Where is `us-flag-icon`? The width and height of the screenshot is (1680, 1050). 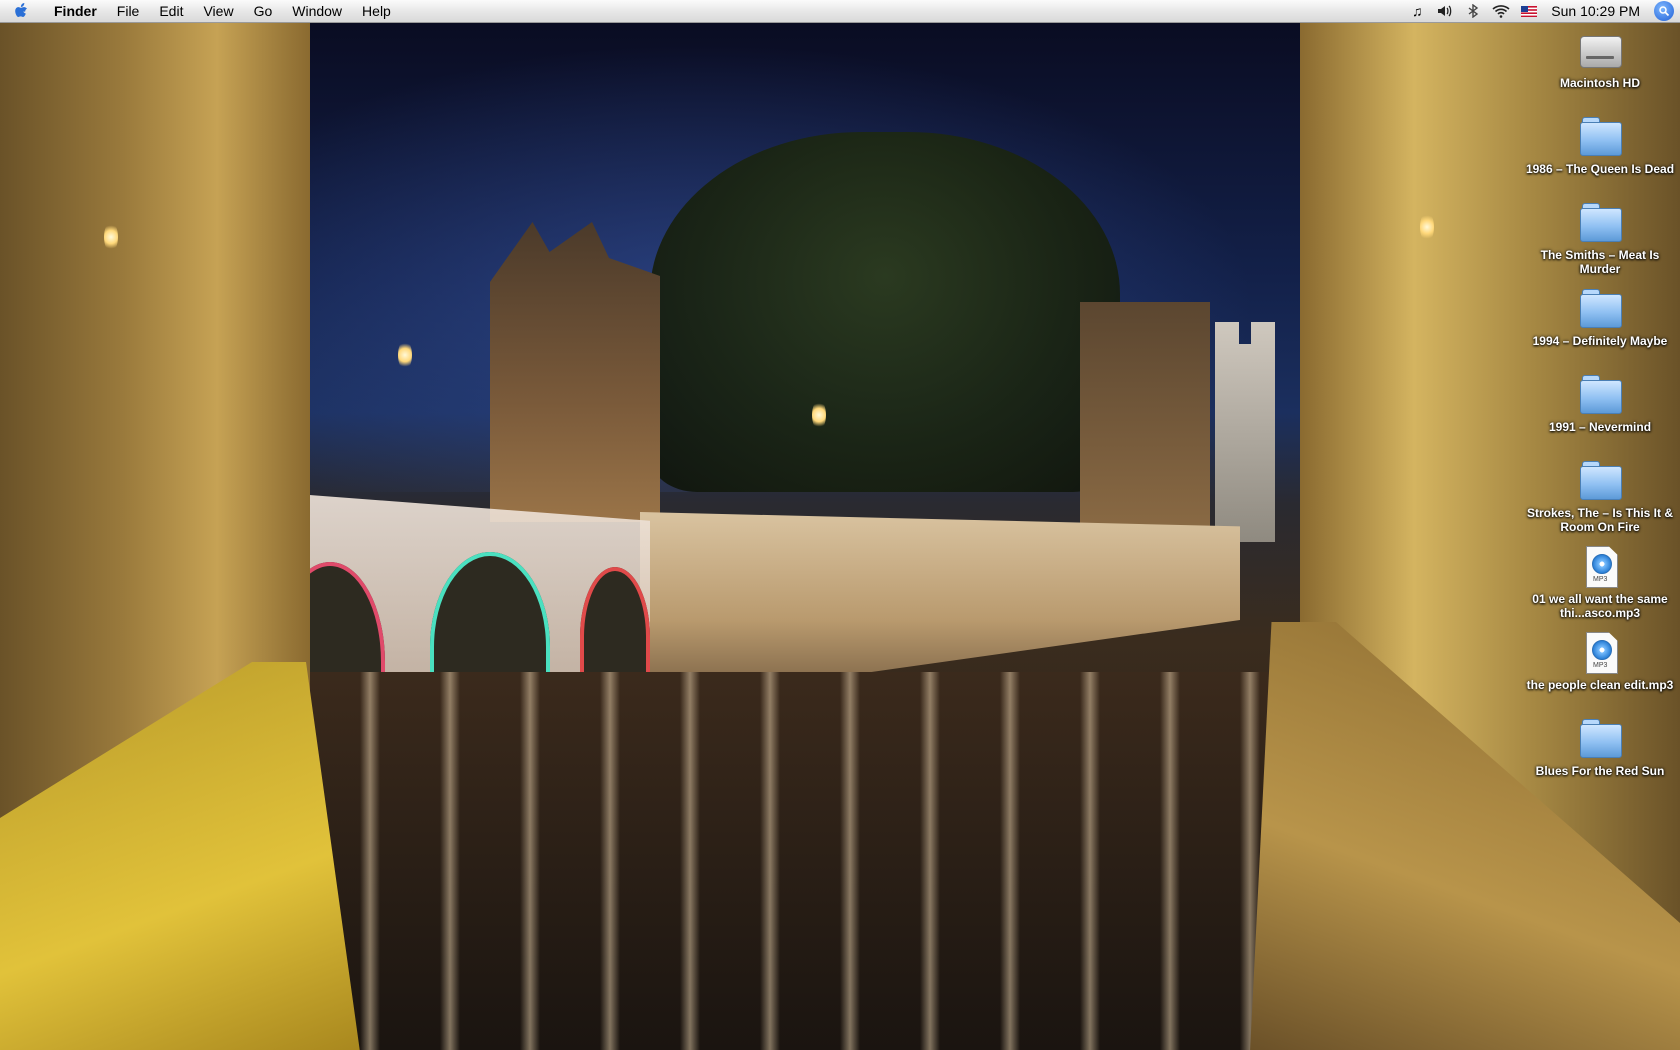 us-flag-icon is located at coordinates (1529, 11).